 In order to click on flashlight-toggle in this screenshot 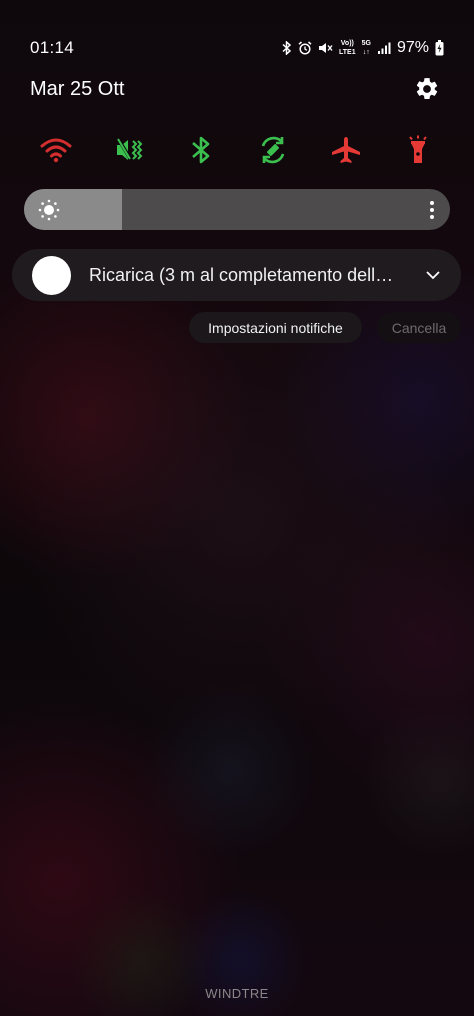, I will do `click(418, 150)`.